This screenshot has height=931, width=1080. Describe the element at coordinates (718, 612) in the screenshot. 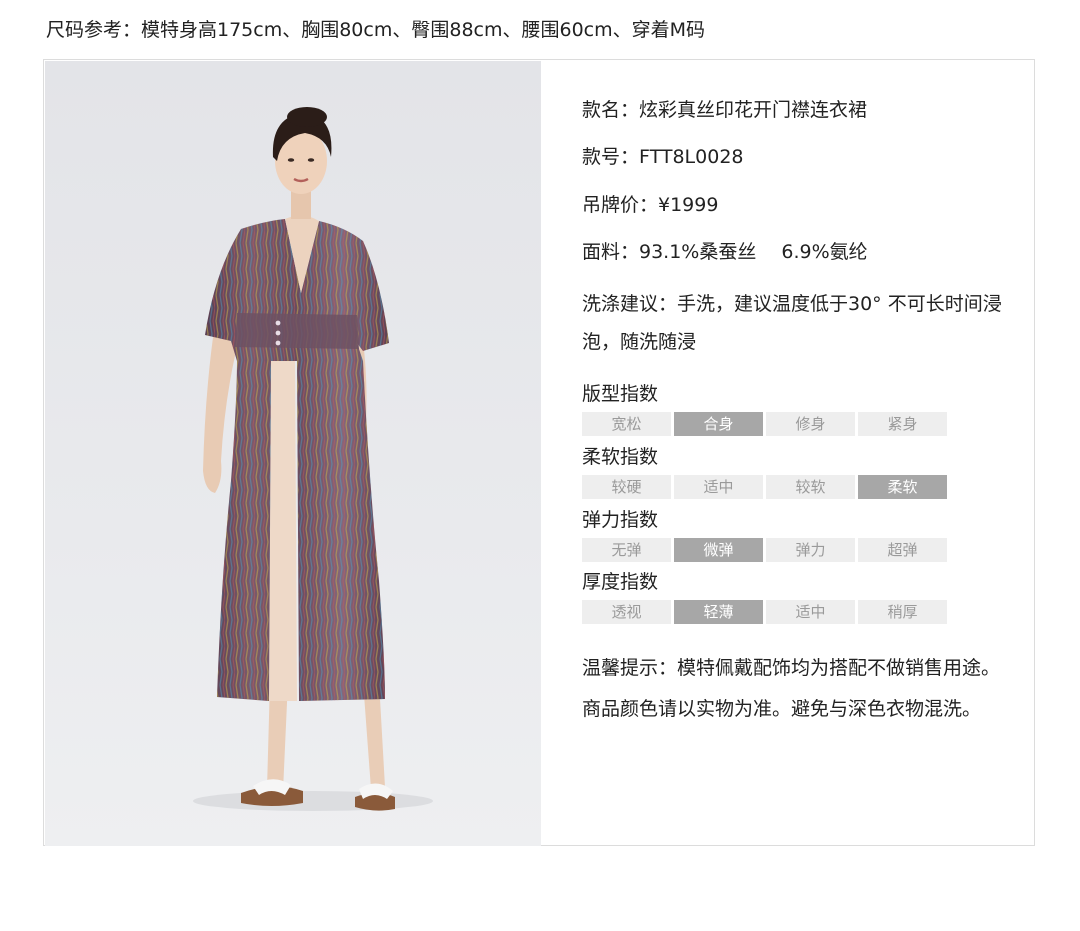

I see `thickness-option: 轻薄` at that location.